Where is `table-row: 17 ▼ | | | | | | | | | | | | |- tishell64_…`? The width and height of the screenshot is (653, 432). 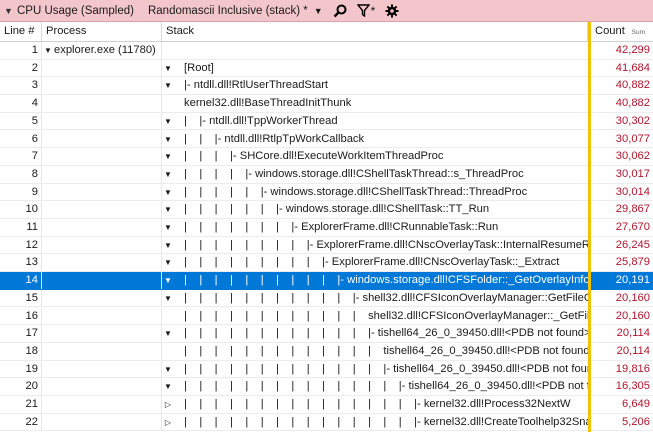
table-row: 17 ▼ | | | | | | | | | | | | |- tishell64_… is located at coordinates (326, 334).